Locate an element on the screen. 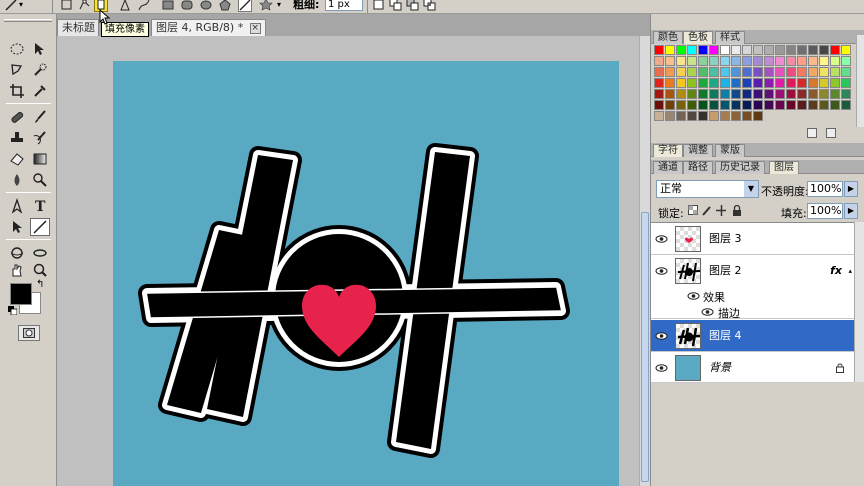 This screenshot has width=864, height=486. lock-position-icon is located at coordinates (721, 210).